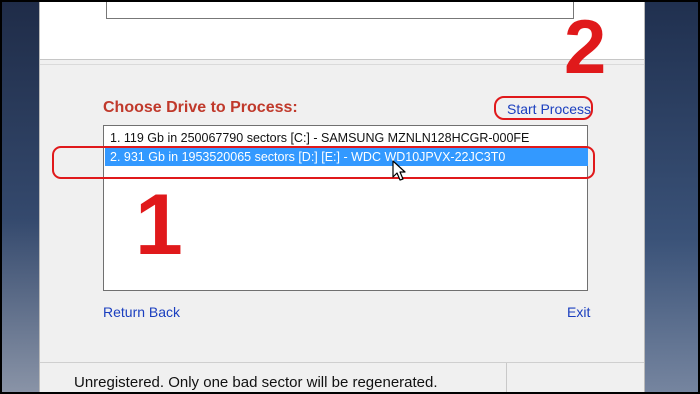 This screenshot has width=700, height=394. I want to click on desktop-background-left, so click(21, 197).